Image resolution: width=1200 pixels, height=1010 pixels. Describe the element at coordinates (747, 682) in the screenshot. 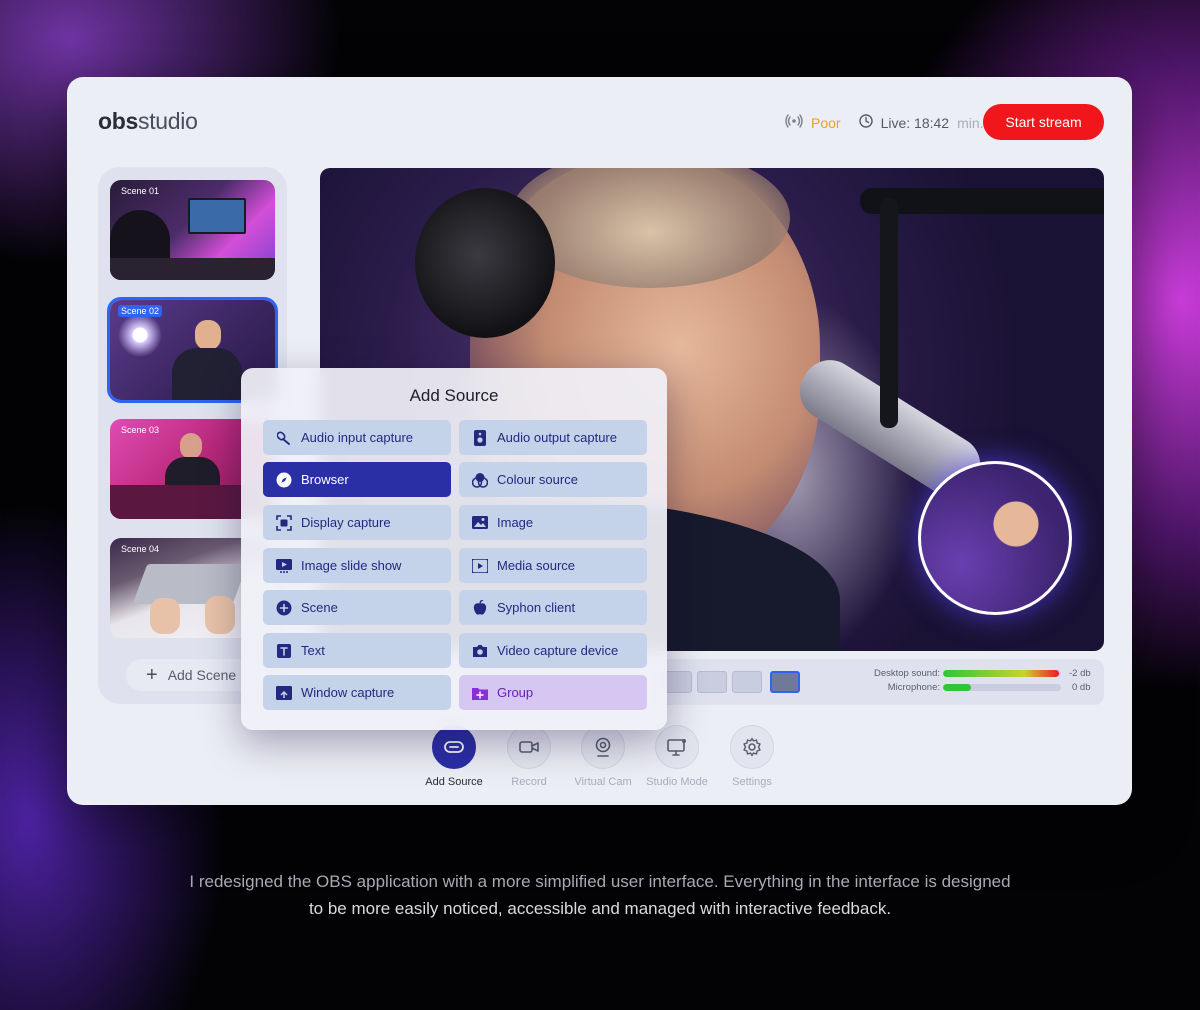

I see `layout-button-full` at that location.